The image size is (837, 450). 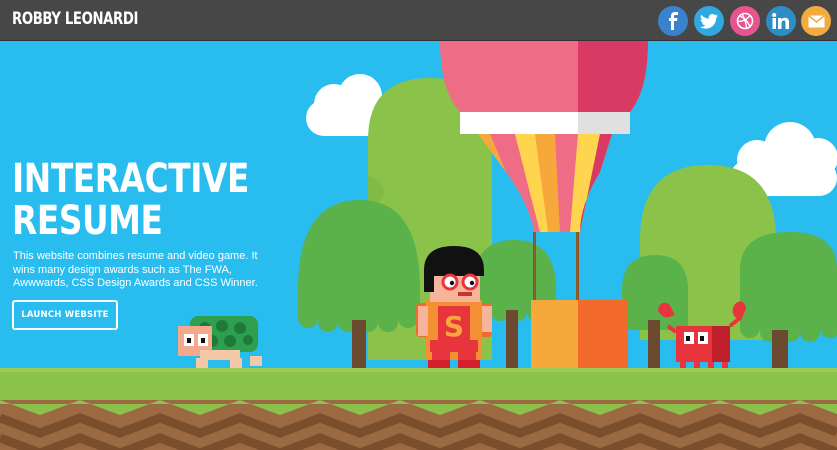 What do you see at coordinates (87, 221) in the screenshot?
I see `hero-title-line: RESUME` at bounding box center [87, 221].